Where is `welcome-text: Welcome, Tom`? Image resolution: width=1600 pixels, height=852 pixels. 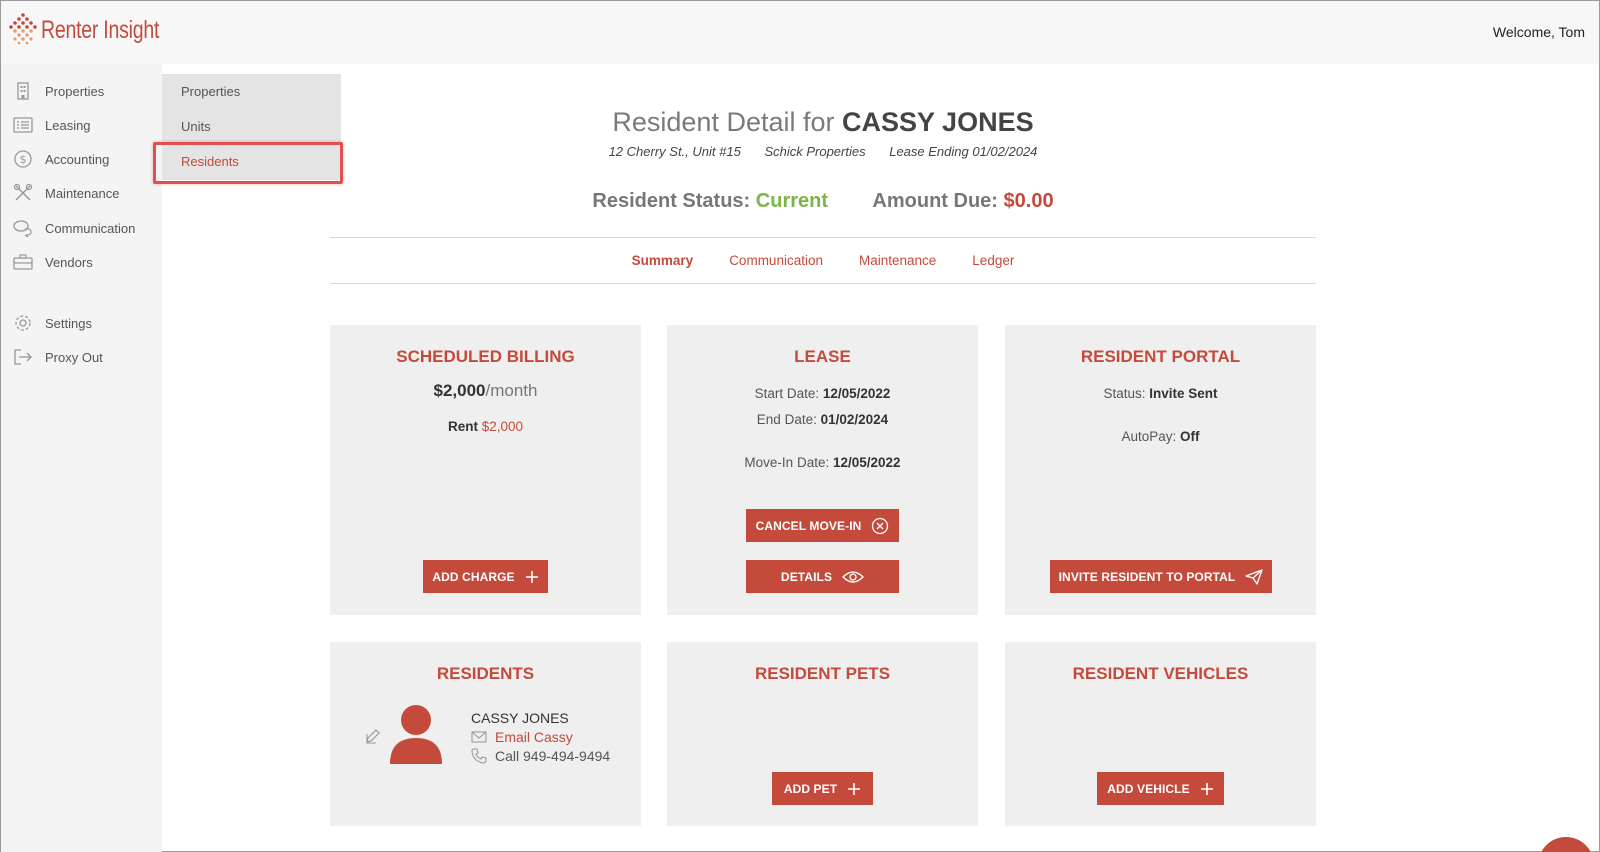
welcome-text: Welcome, Tom is located at coordinates (1539, 32).